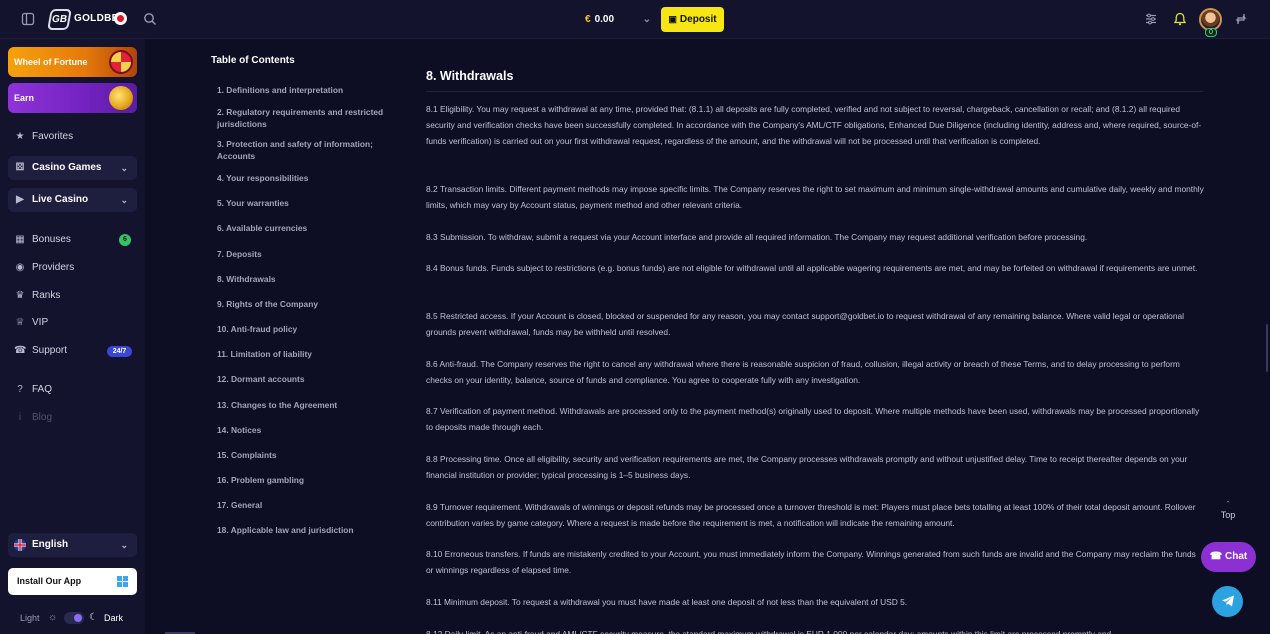 The height and width of the screenshot is (634, 1270). I want to click on toc-item: 12. Dormant accounts, so click(312, 380).